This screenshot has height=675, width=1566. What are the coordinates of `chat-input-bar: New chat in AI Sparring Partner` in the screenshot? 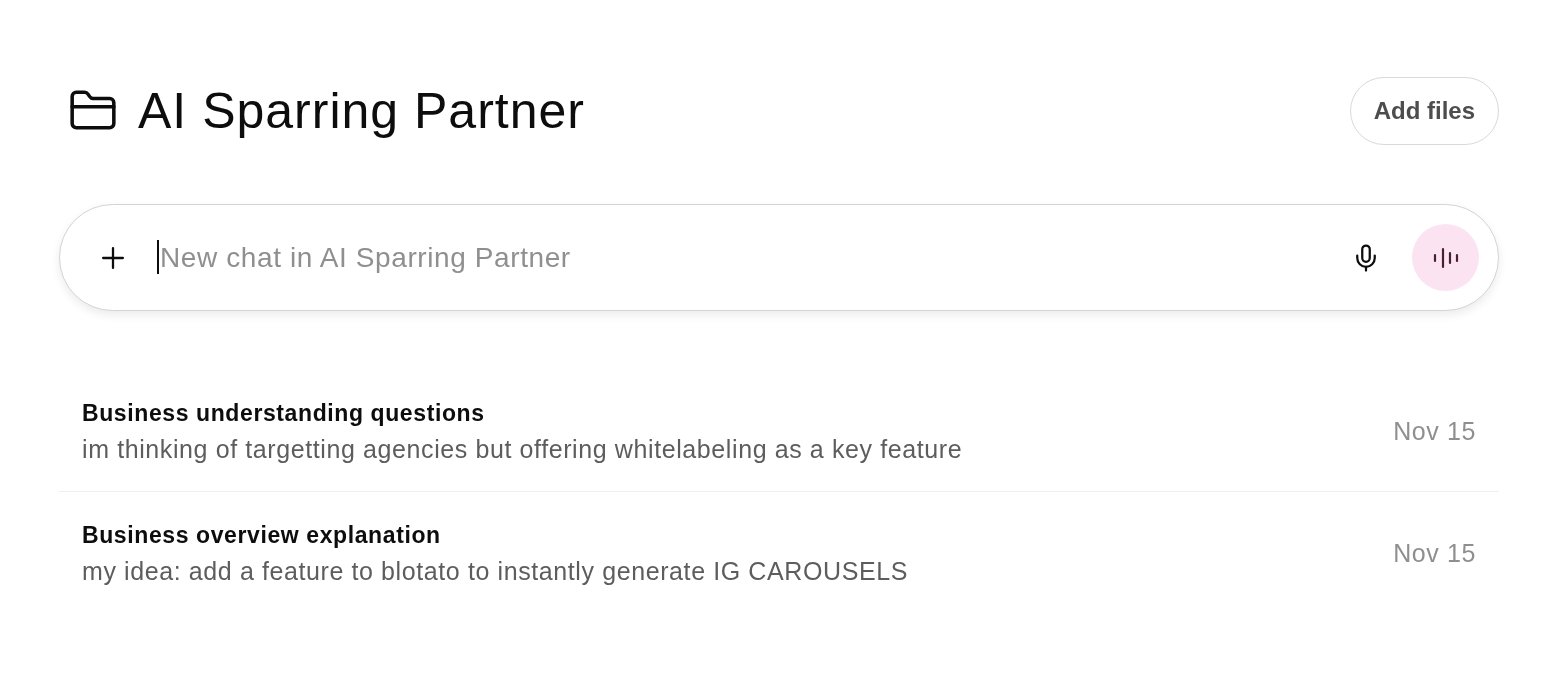 It's located at (779, 257).